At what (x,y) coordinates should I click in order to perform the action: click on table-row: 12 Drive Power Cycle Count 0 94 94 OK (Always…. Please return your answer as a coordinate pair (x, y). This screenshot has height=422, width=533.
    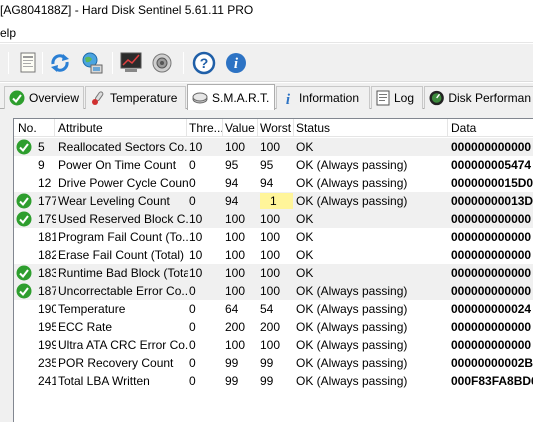
    Looking at the image, I should click on (273, 183).